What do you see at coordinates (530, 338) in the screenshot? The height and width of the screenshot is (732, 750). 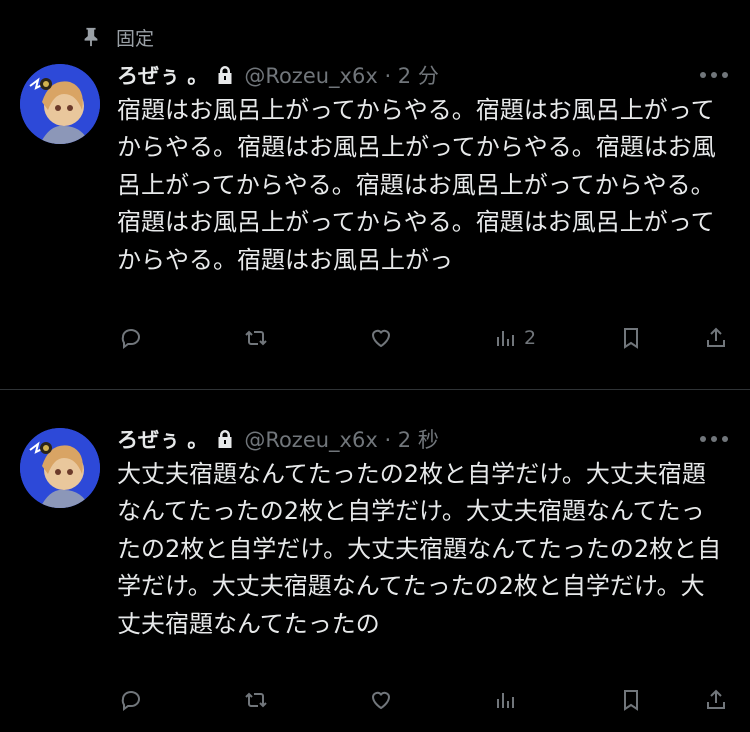 I see `views-count: 2` at bounding box center [530, 338].